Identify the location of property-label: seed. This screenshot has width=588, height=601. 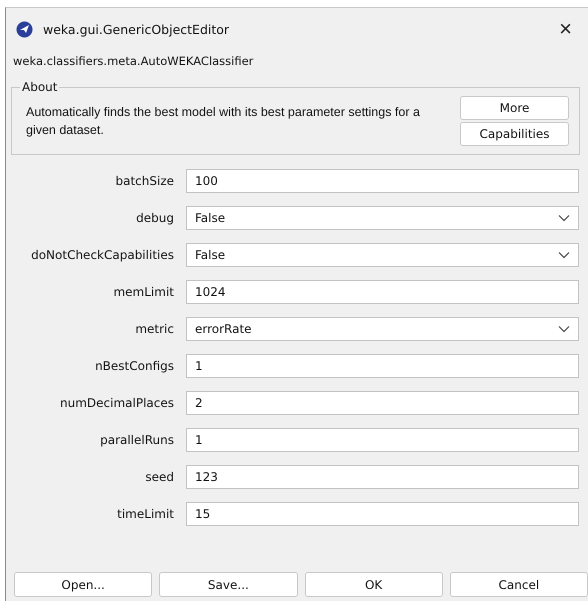
(159, 477).